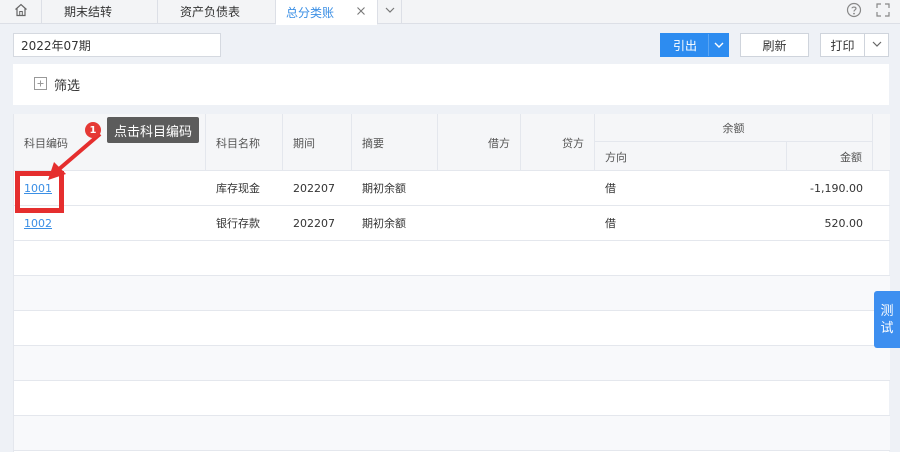  I want to click on header-amount: 金额, so click(830, 156).